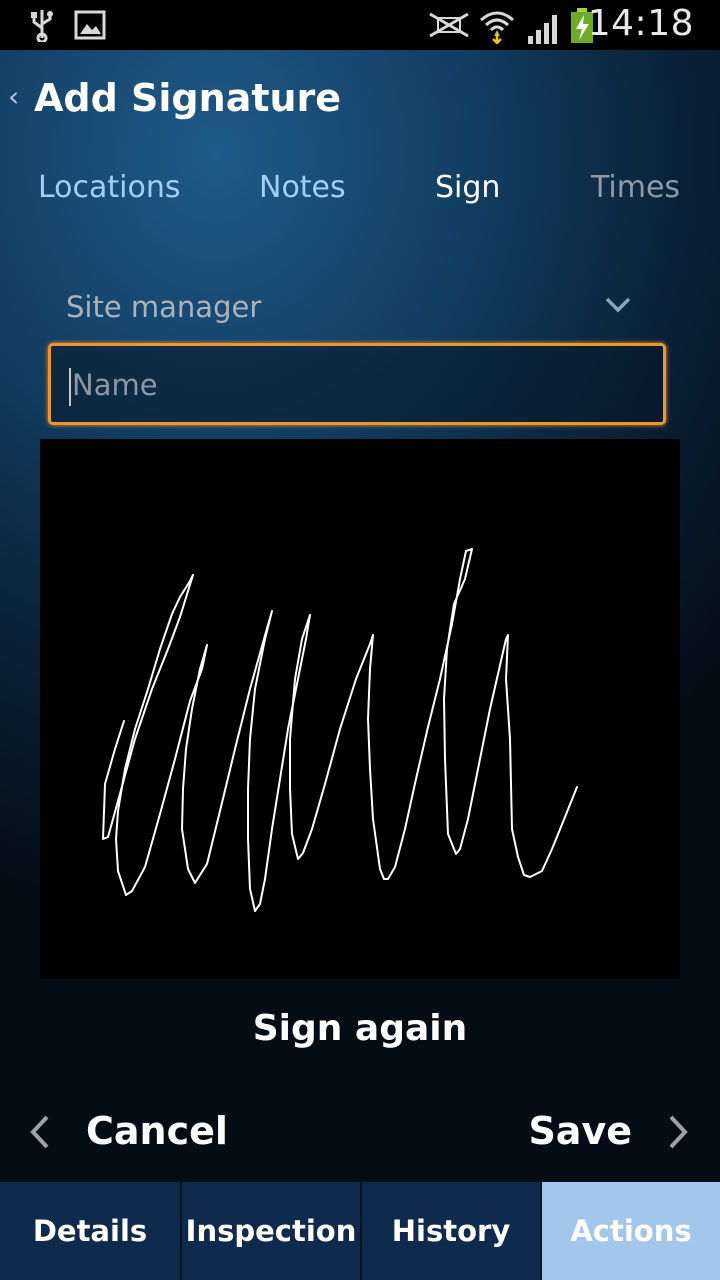 Image resolution: width=720 pixels, height=1280 pixels. What do you see at coordinates (270, 1231) in the screenshot?
I see `bottom-tab-inspection: Inspection` at bounding box center [270, 1231].